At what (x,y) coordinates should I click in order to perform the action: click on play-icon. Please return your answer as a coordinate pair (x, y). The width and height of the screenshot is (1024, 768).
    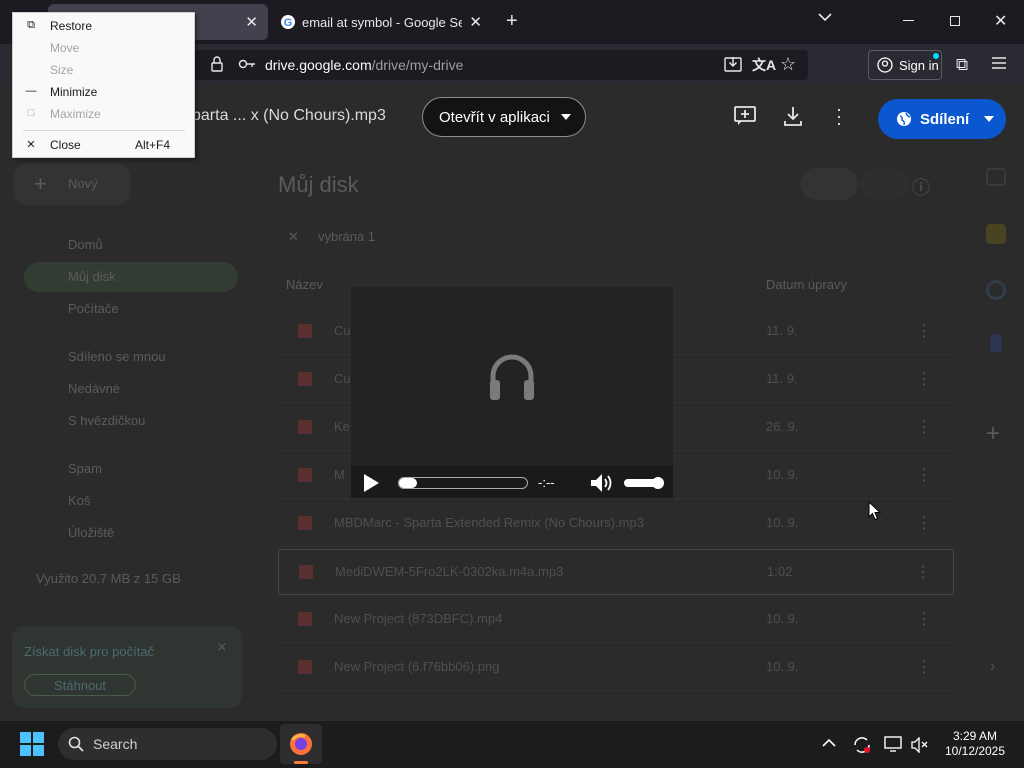
    Looking at the image, I should click on (371, 483).